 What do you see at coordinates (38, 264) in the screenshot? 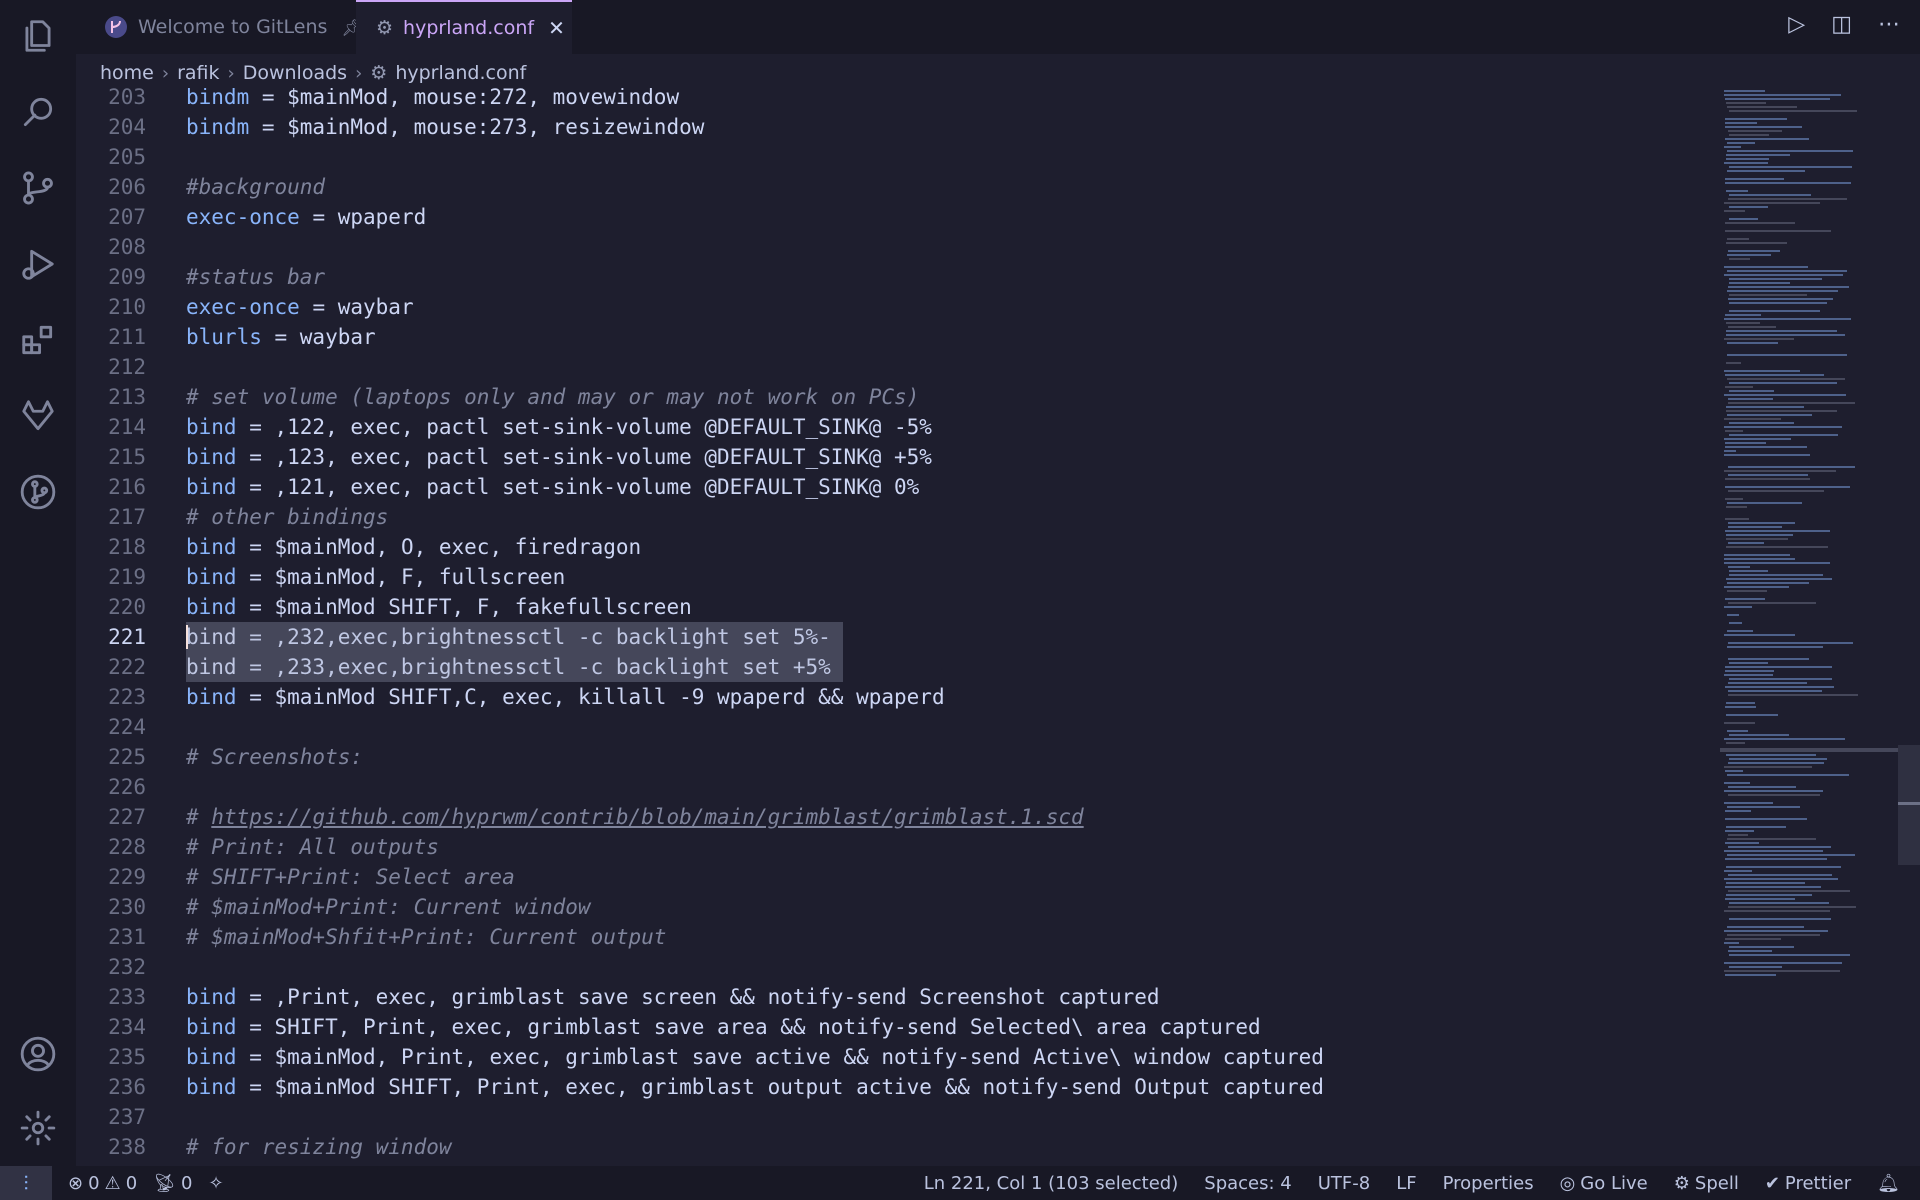
I see `run-debug-icon` at bounding box center [38, 264].